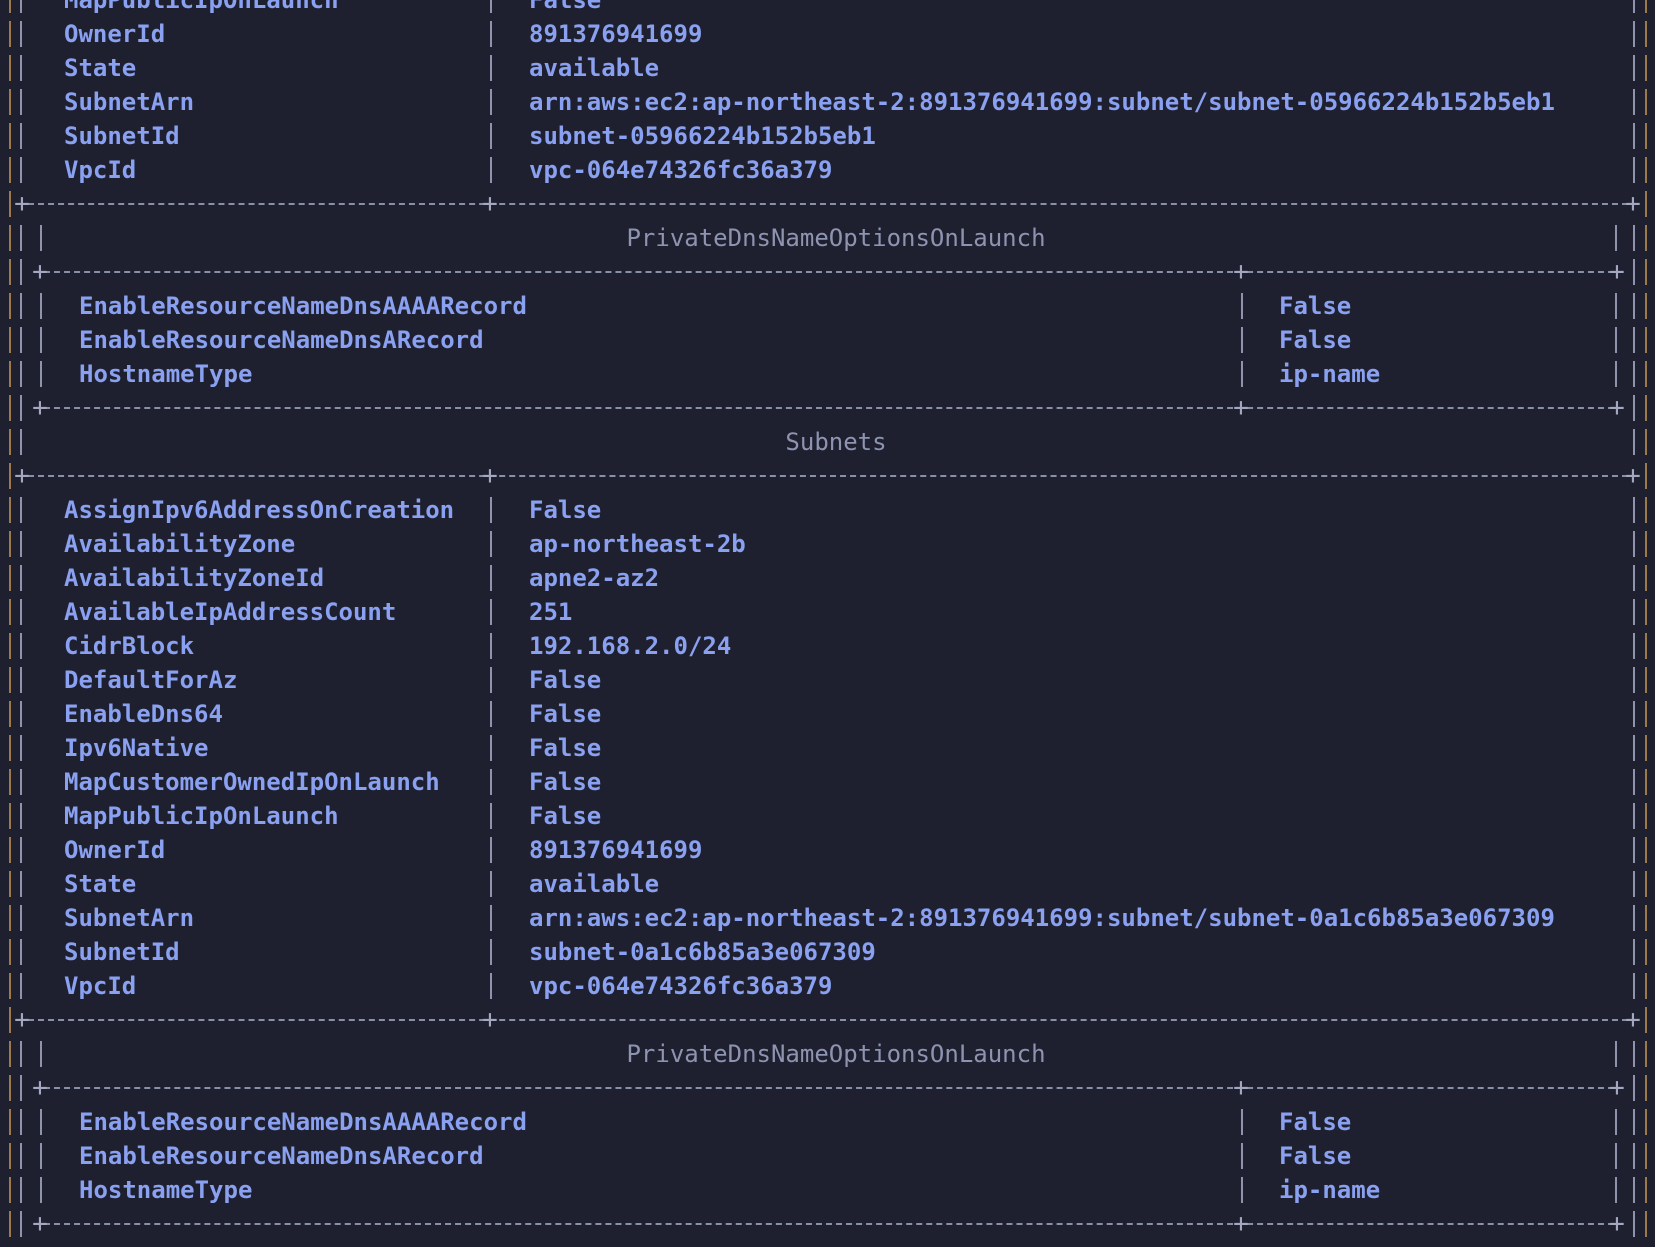 The height and width of the screenshot is (1247, 1655). Describe the element at coordinates (827, 340) in the screenshot. I see `nested-table-row: EnableResourceNameDnsARecord False` at that location.